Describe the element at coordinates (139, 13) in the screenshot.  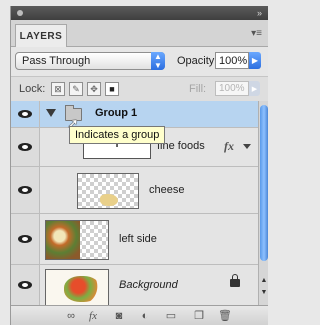
I see `panel-titlebar: »` at that location.